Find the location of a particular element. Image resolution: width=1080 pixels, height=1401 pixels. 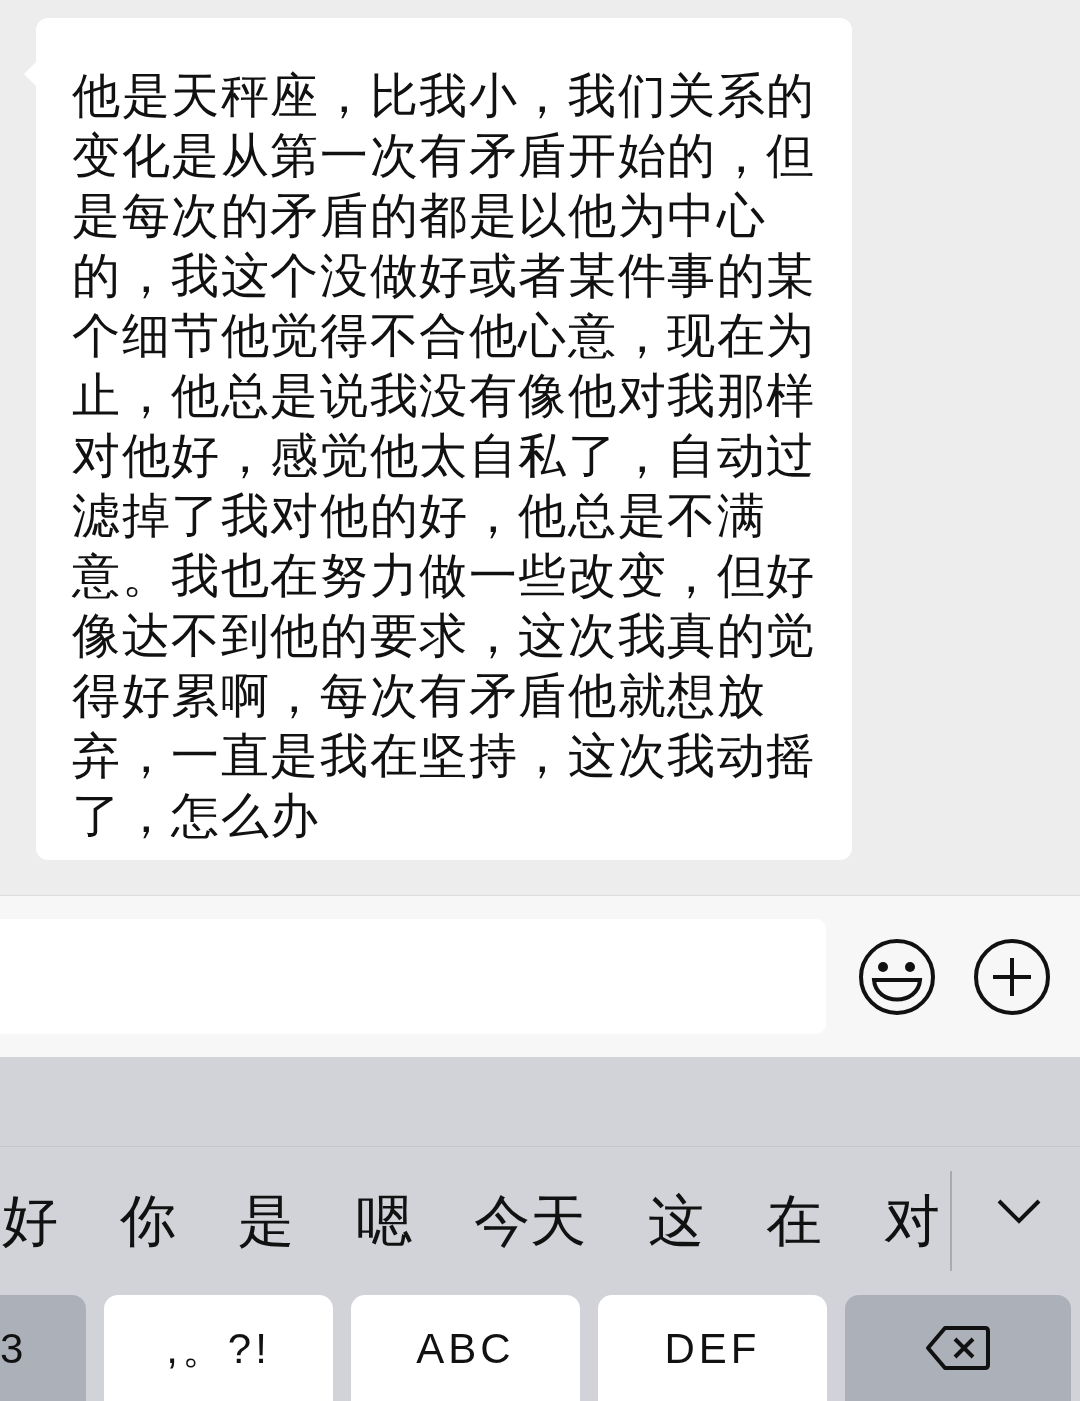

plus-icon is located at coordinates (1012, 976).